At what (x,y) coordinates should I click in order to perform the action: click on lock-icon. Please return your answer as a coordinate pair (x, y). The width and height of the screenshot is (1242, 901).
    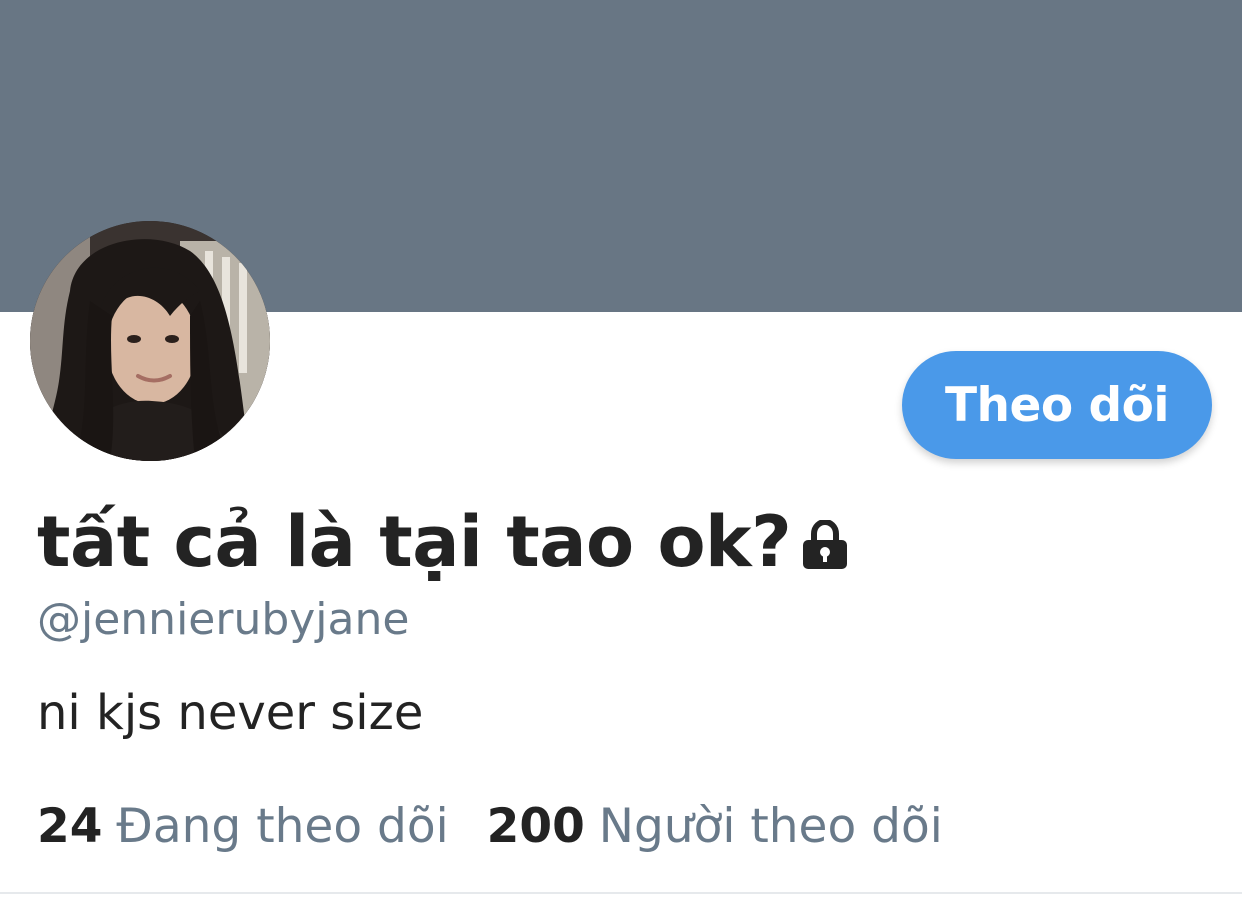
    Looking at the image, I should click on (825, 544).